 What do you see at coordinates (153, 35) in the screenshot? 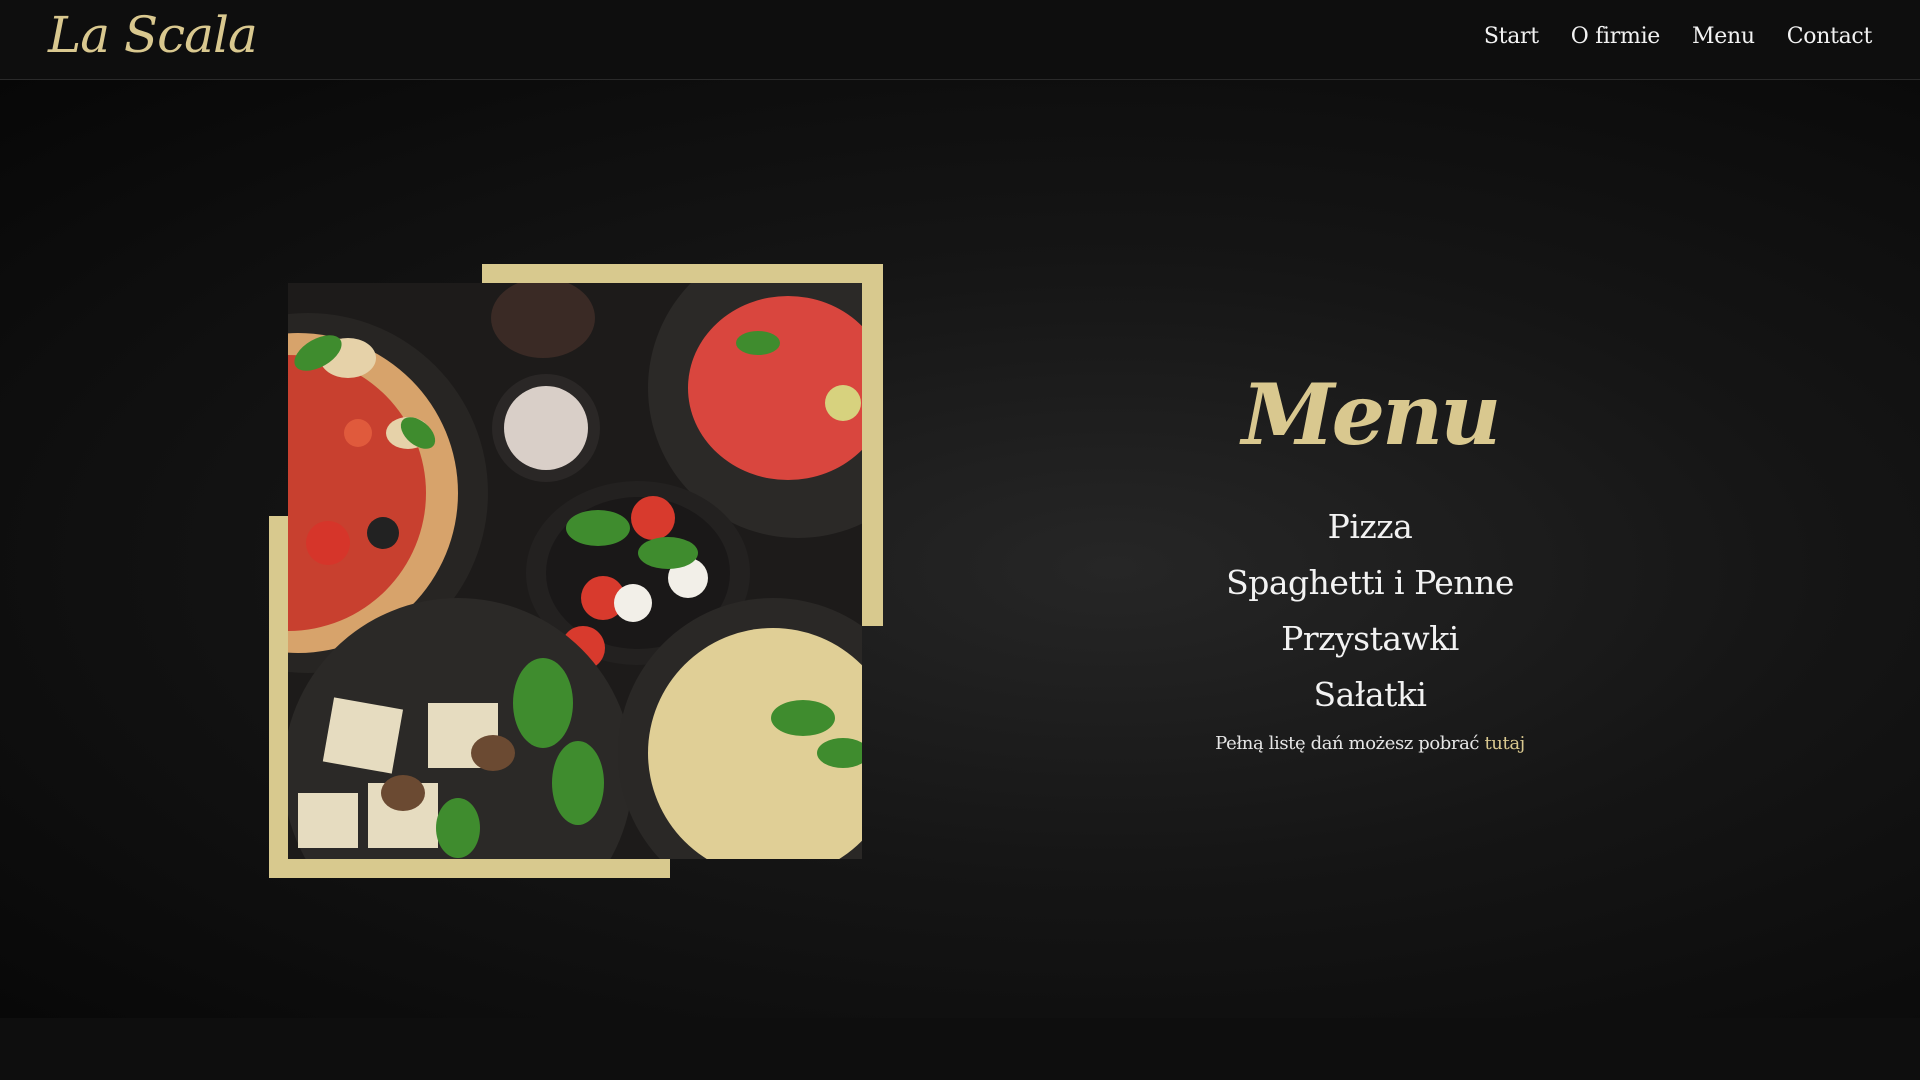
I see `site-logo: La Scala` at bounding box center [153, 35].